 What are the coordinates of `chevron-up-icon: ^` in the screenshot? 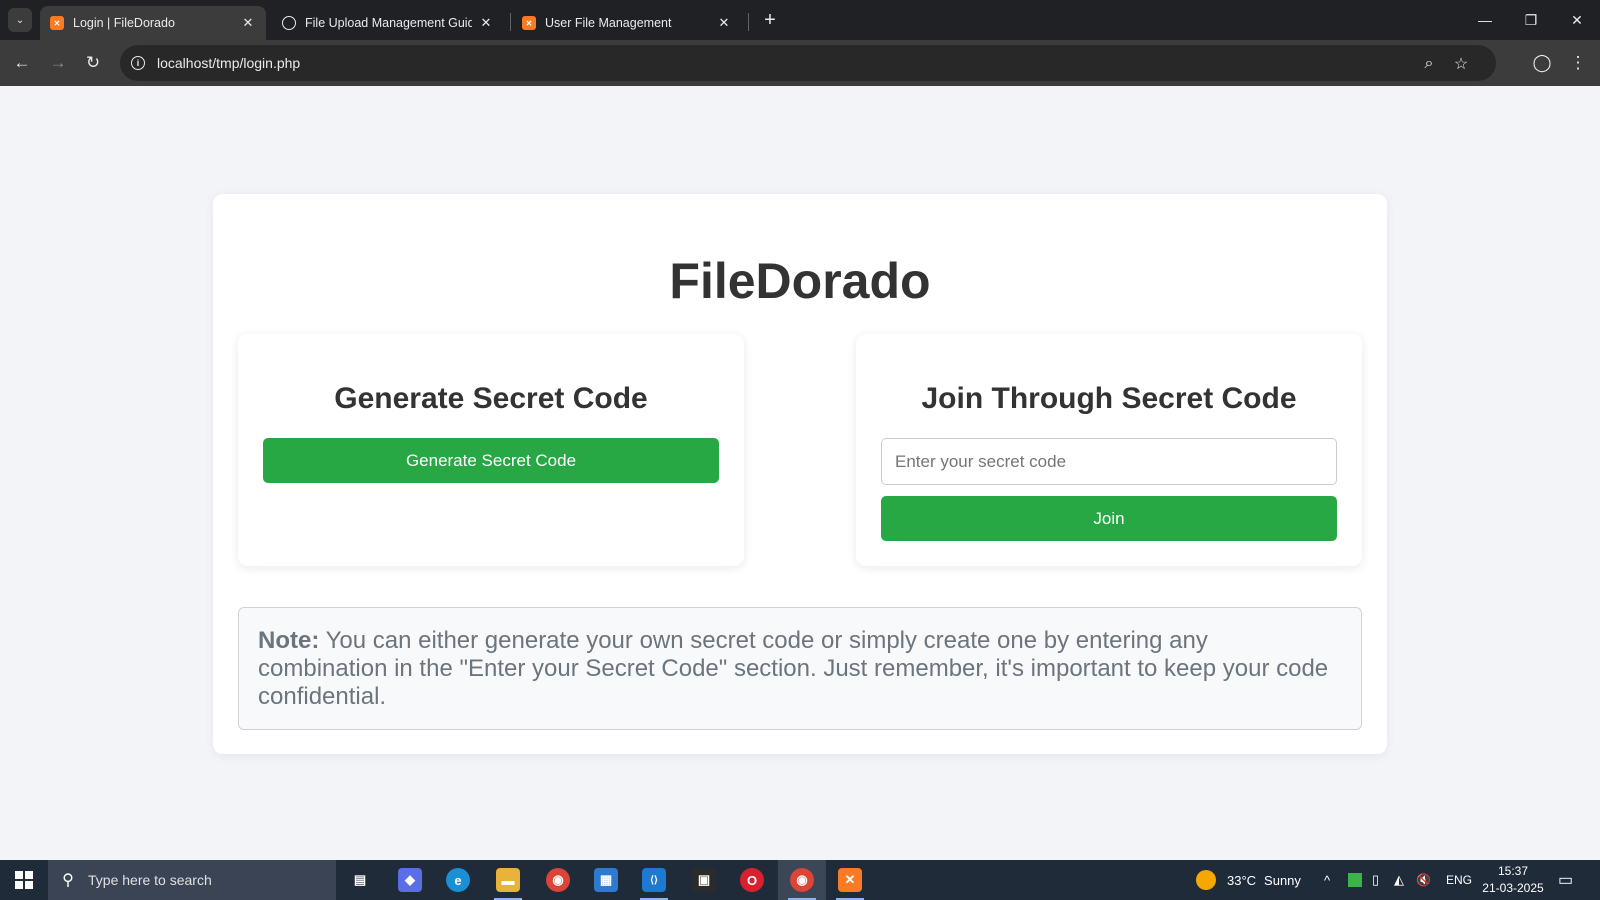 It's located at (1327, 880).